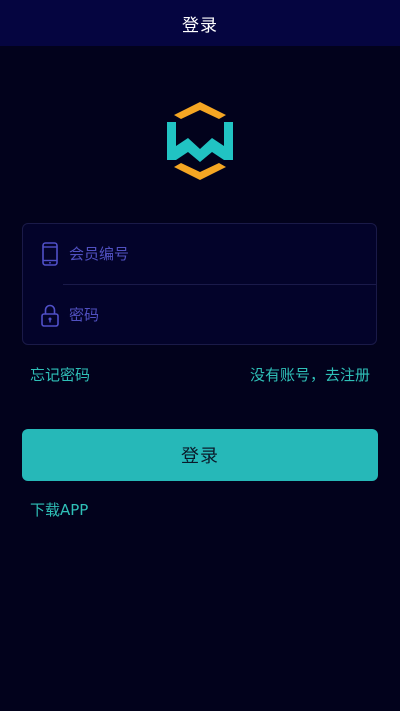 This screenshot has height=711, width=400. I want to click on phone-icon, so click(50, 254).